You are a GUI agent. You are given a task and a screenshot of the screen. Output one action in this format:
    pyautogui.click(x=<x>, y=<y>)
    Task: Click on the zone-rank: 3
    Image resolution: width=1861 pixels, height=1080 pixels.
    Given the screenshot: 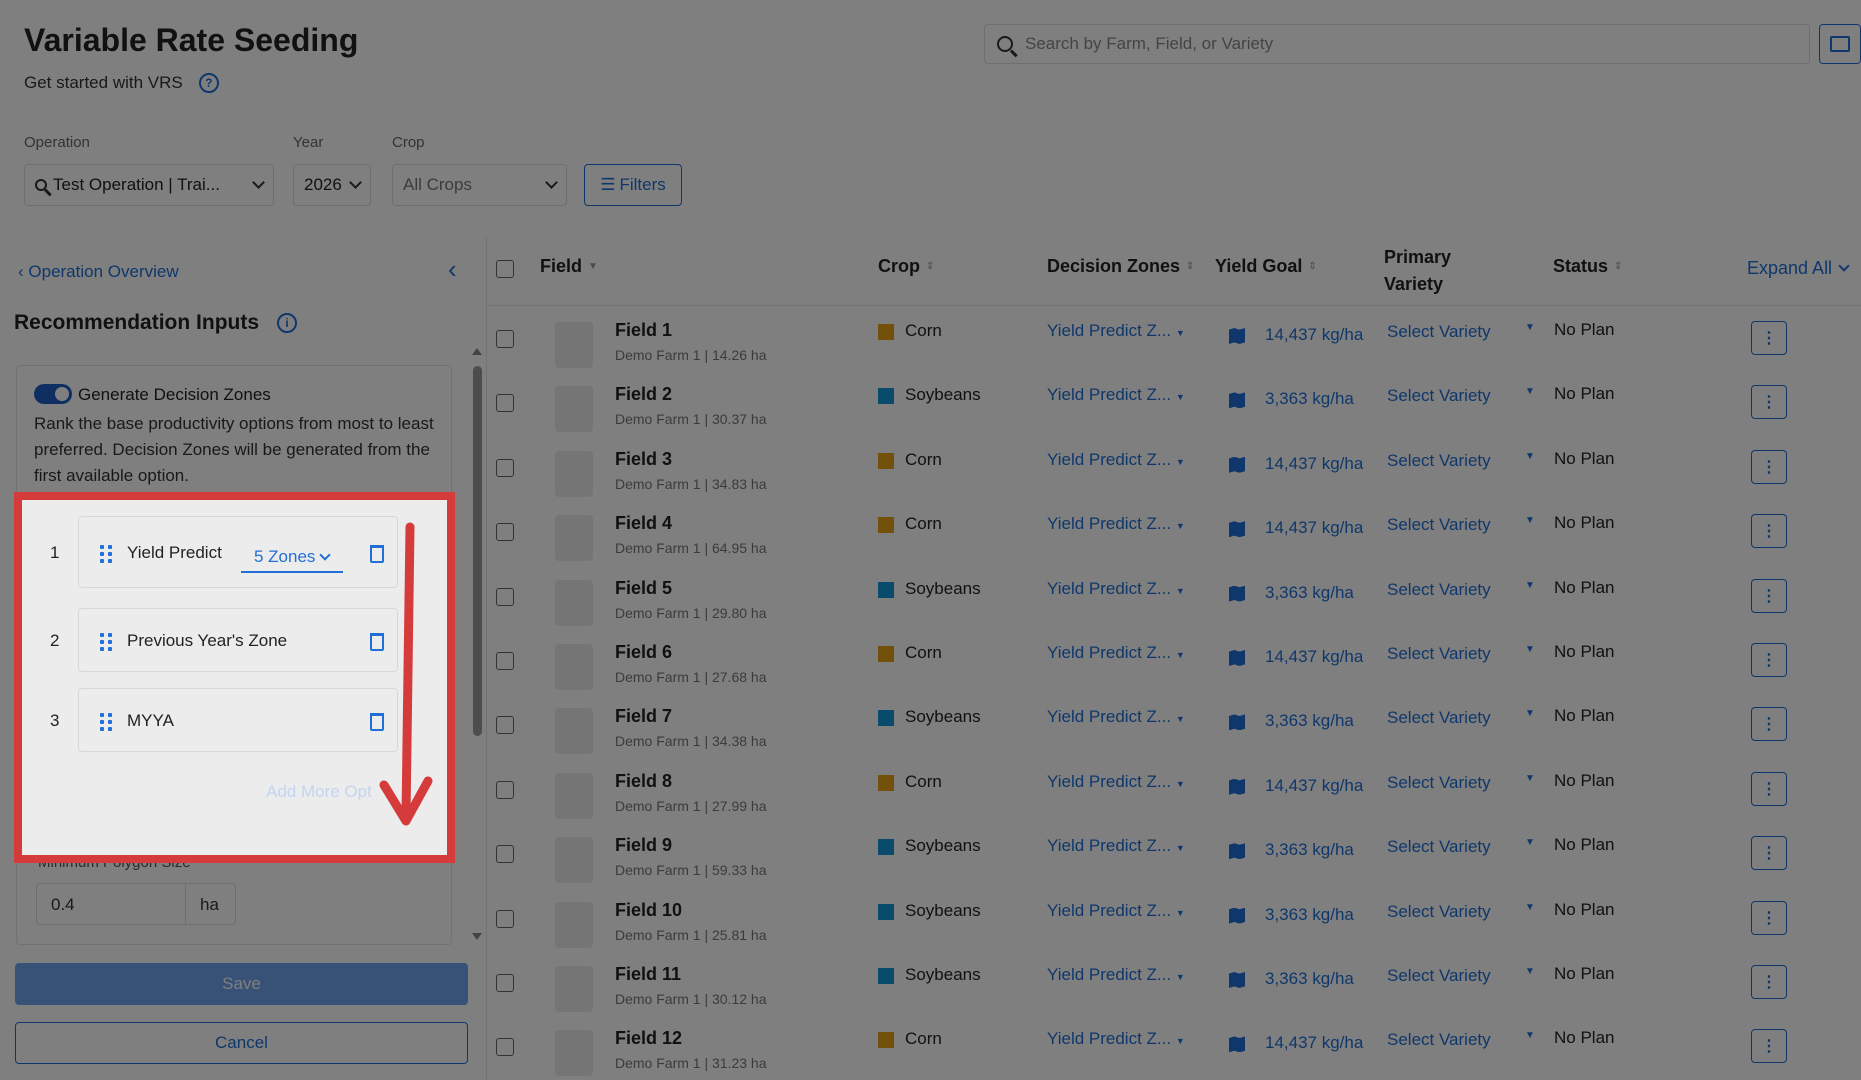 What is the action you would take?
    pyautogui.click(x=55, y=720)
    